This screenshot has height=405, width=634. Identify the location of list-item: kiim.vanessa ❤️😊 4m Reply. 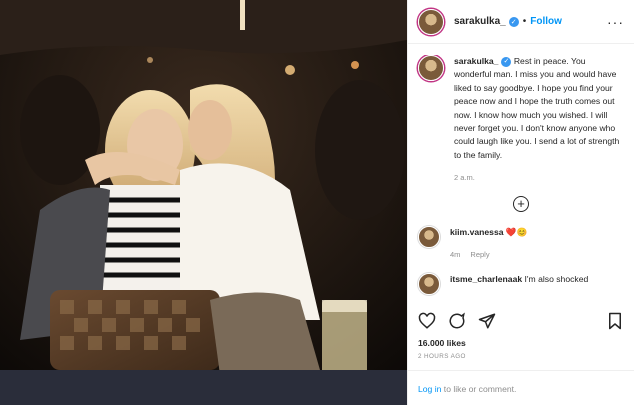
(521, 243).